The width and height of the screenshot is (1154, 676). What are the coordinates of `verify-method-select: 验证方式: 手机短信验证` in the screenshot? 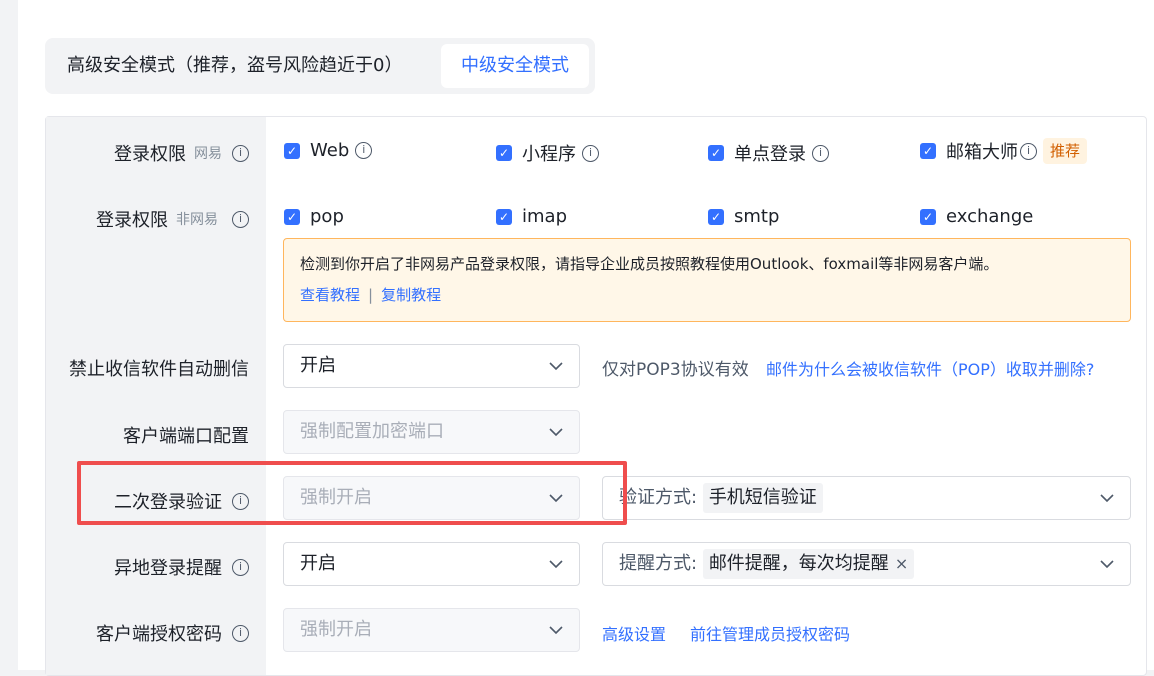 It's located at (866, 498).